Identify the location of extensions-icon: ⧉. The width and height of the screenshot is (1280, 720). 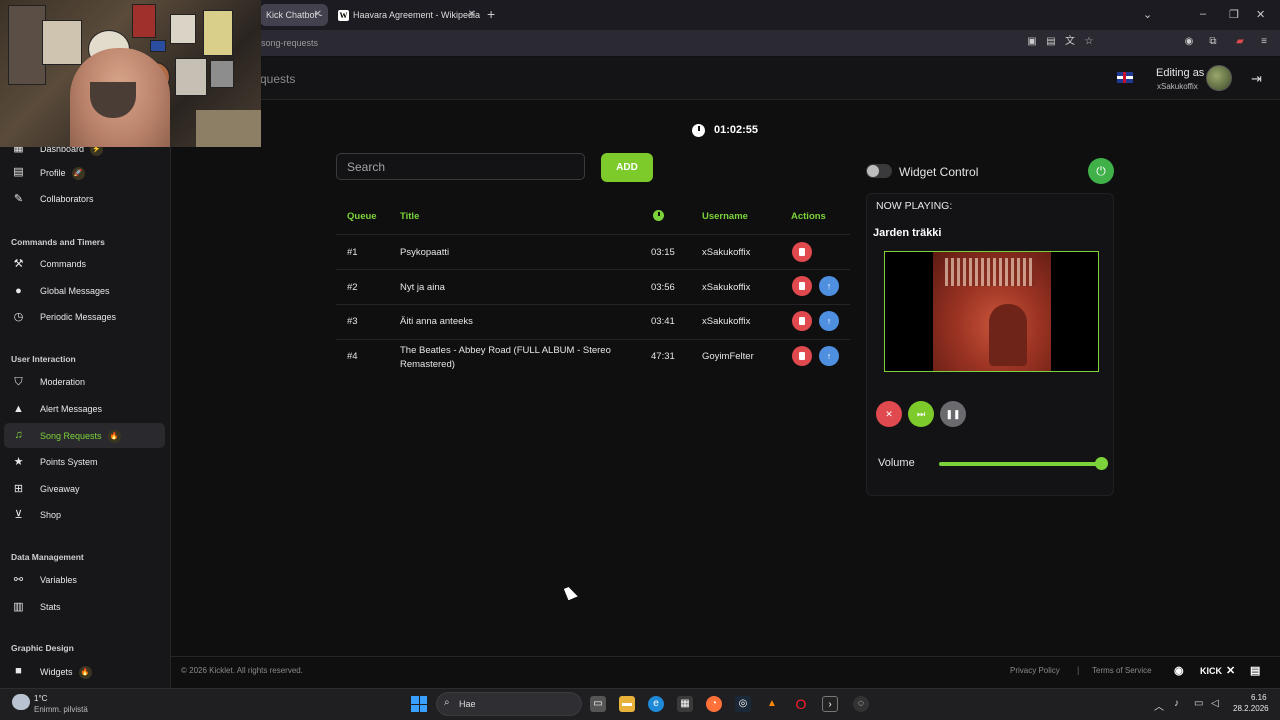
(1213, 42).